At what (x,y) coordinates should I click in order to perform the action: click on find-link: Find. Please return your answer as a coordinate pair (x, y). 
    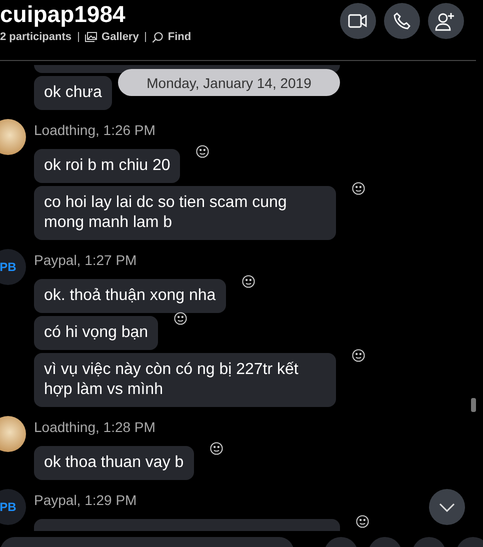
    Looking at the image, I should click on (172, 37).